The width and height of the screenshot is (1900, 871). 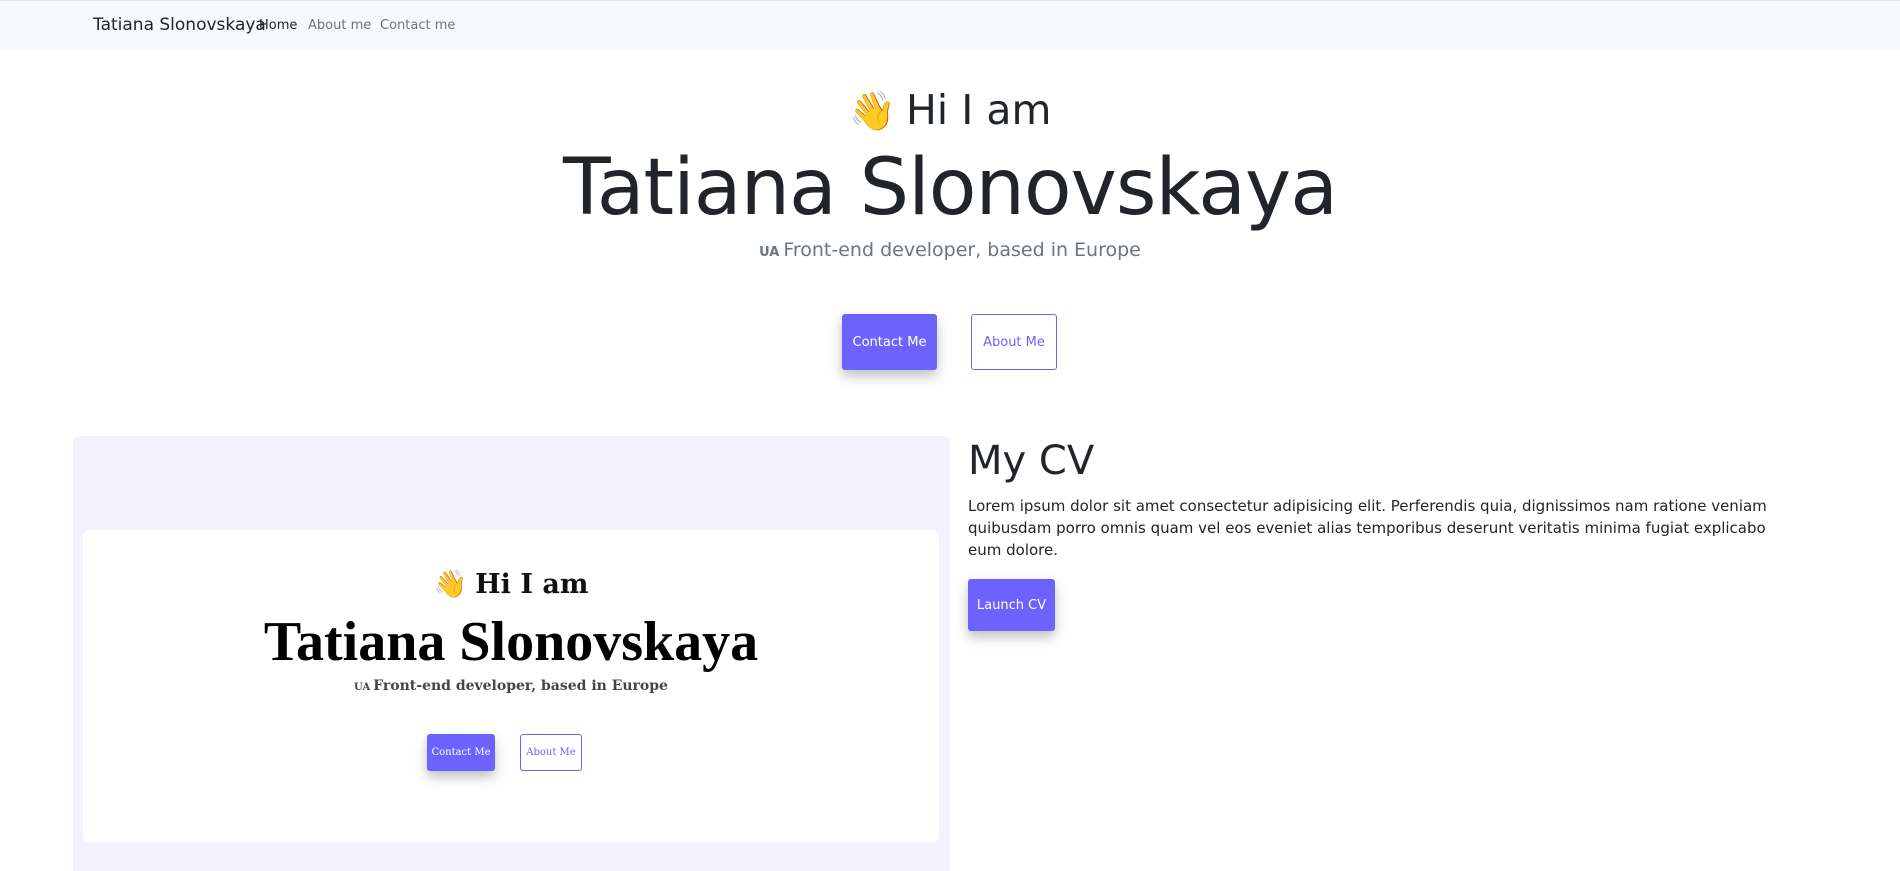 What do you see at coordinates (1011, 605) in the screenshot?
I see `launch-cv-button: Launch CV` at bounding box center [1011, 605].